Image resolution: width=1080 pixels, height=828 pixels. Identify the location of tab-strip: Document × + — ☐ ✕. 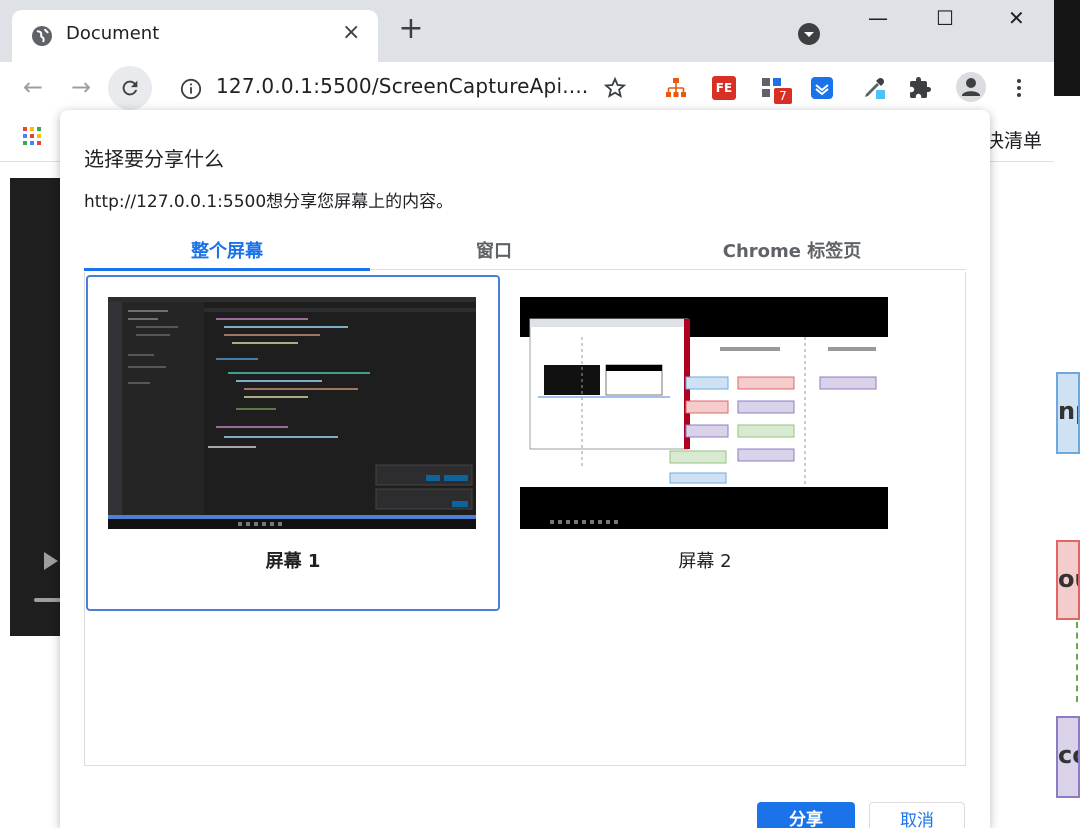
(527, 31).